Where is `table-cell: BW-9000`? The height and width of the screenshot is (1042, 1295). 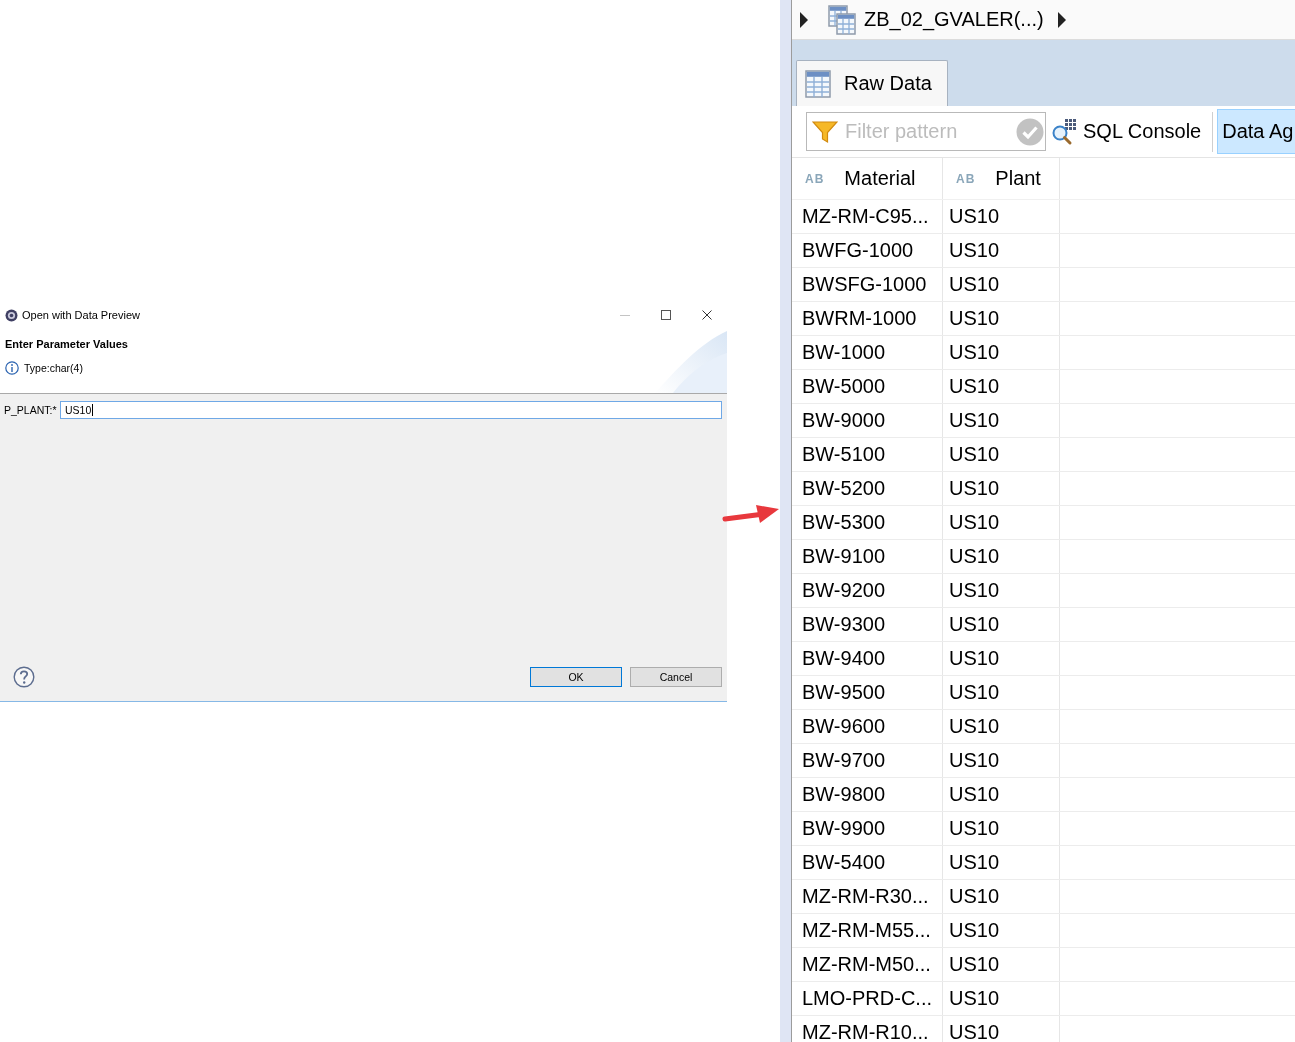
table-cell: BW-9000 is located at coordinates (867, 420).